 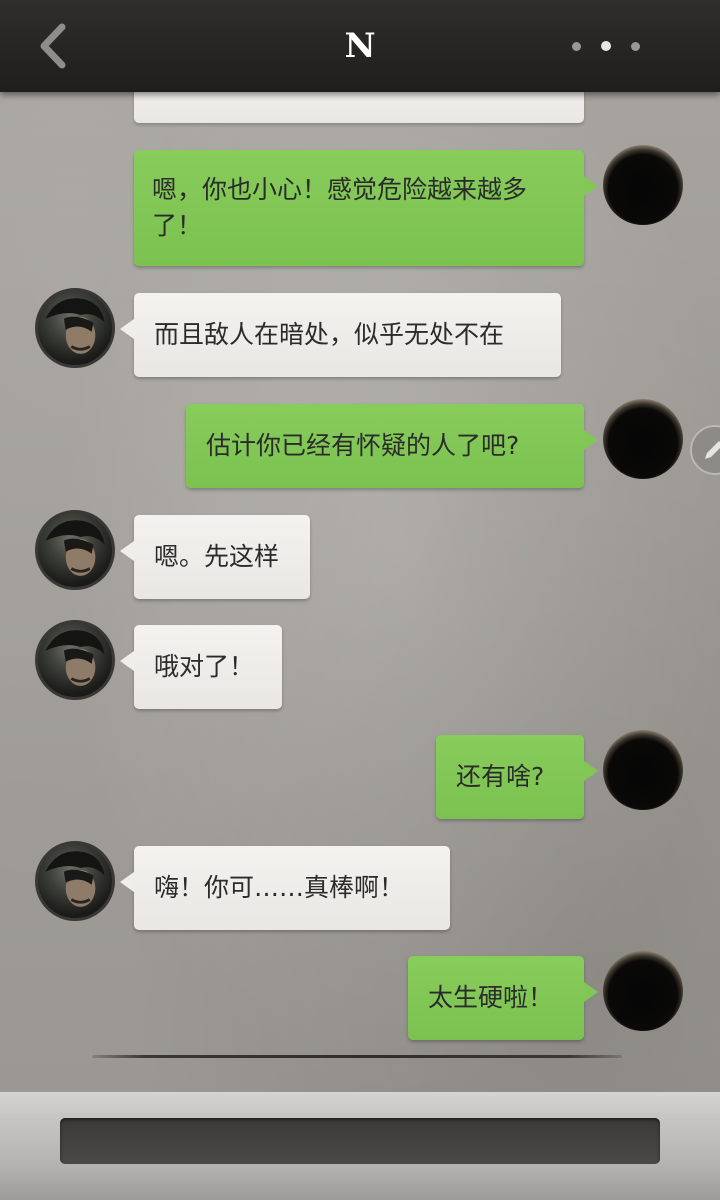 What do you see at coordinates (360, 46) in the screenshot?
I see `chat-header: N` at bounding box center [360, 46].